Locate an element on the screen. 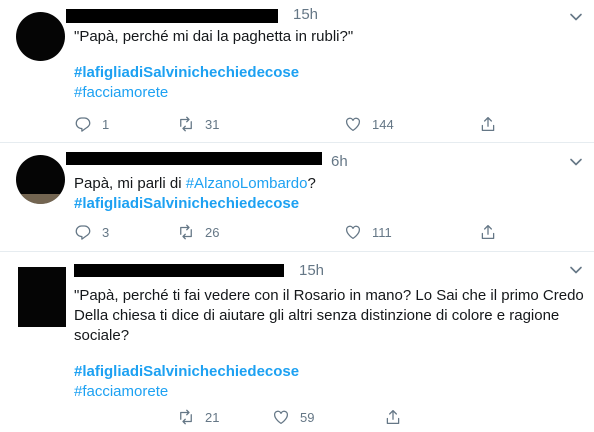 The width and height of the screenshot is (594, 432). like-button: 144 is located at coordinates (369, 124).